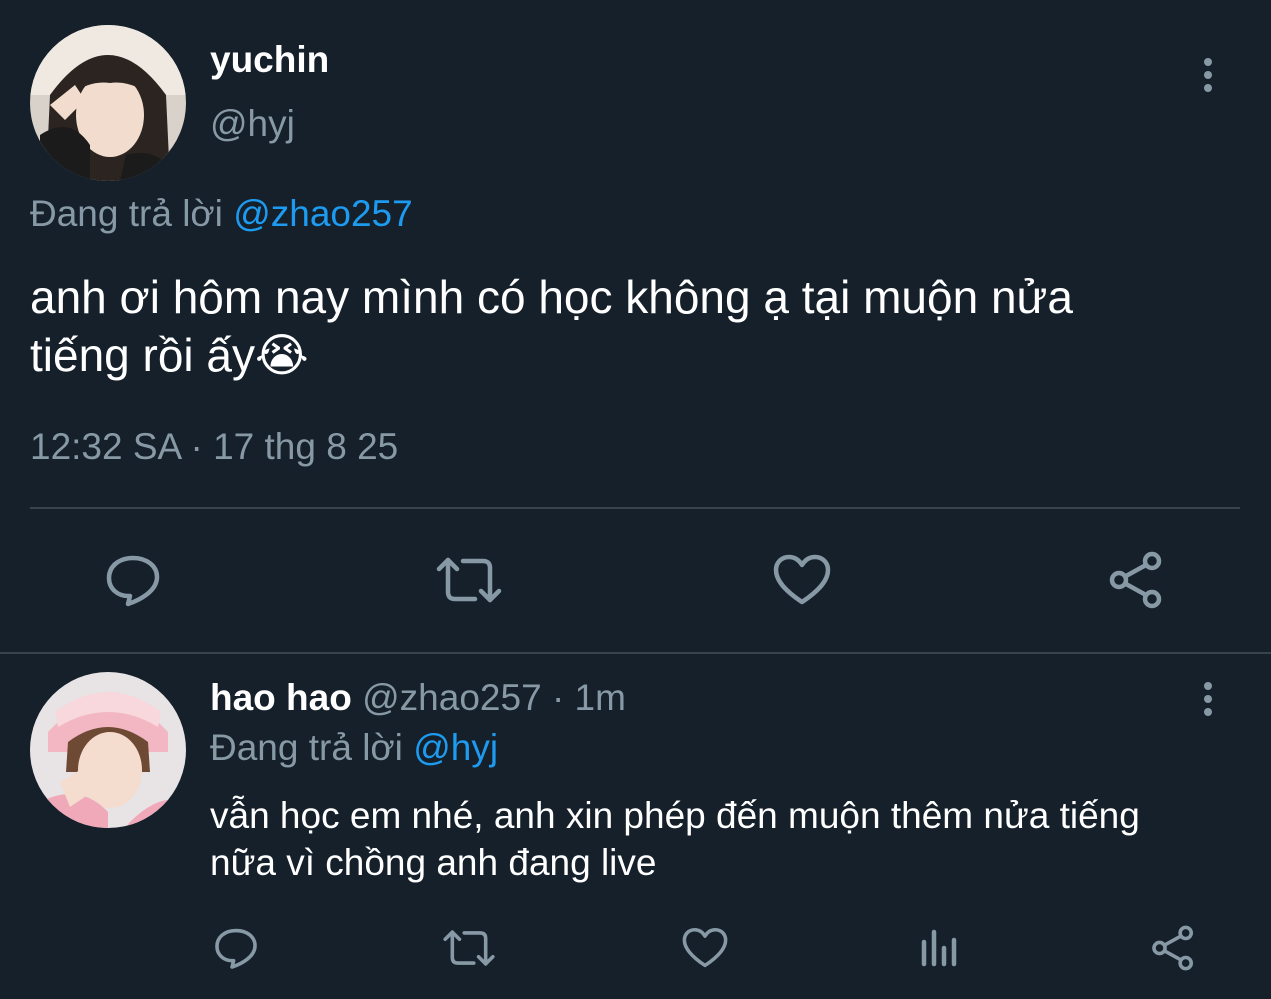 Image resolution: width=1271 pixels, height=999 pixels. I want to click on replying-to-handle-link: @hyj, so click(455, 747).